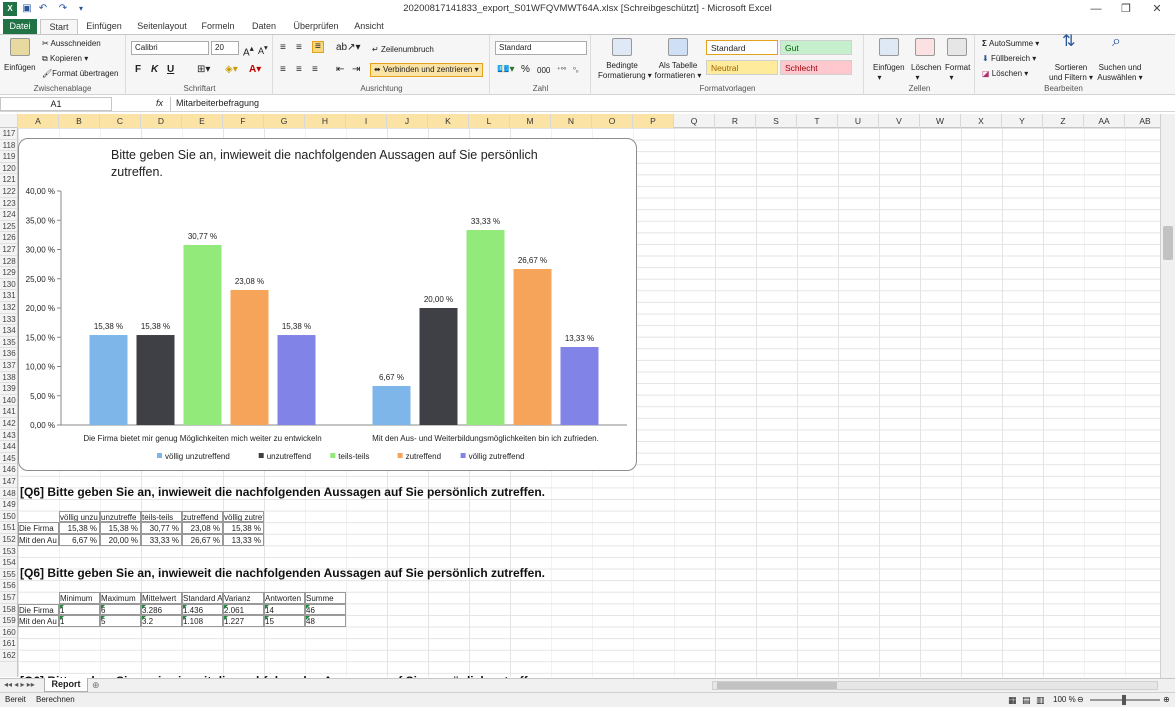  I want to click on table1-row-label: Die Firma, so click(38, 528).